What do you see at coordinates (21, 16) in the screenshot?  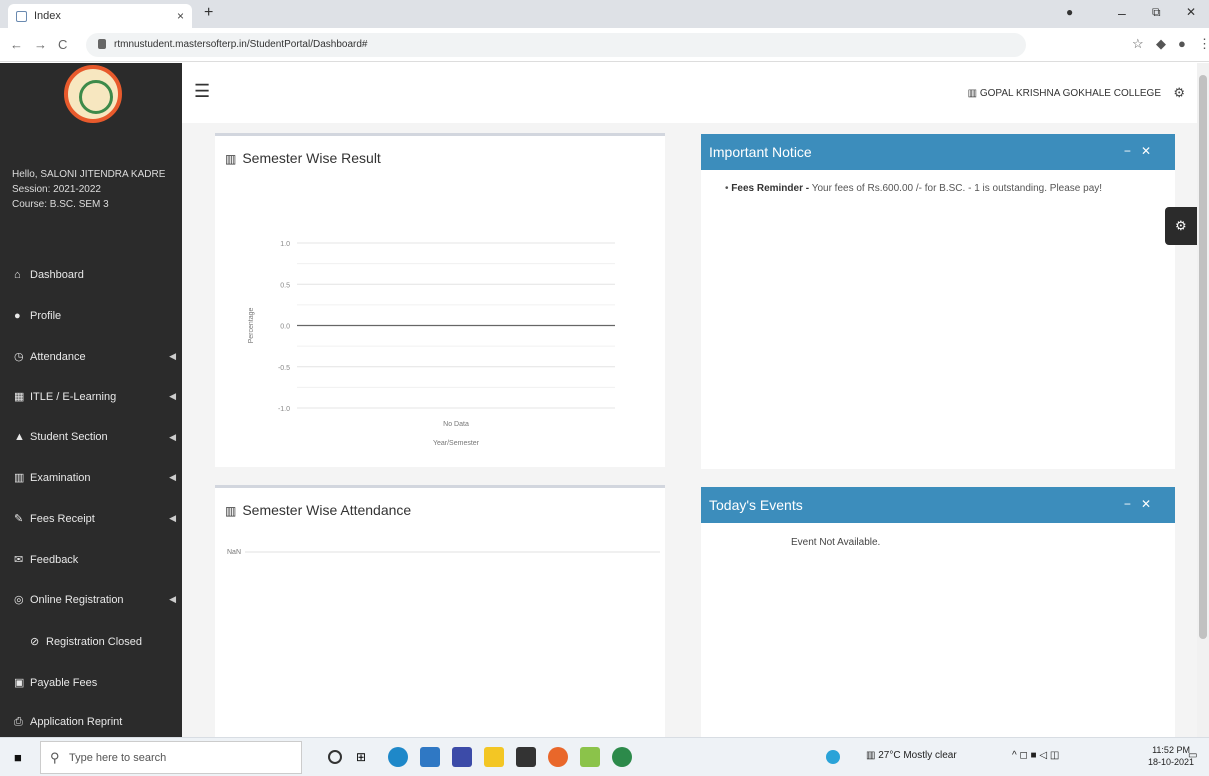 I see `page-favicon-icon` at bounding box center [21, 16].